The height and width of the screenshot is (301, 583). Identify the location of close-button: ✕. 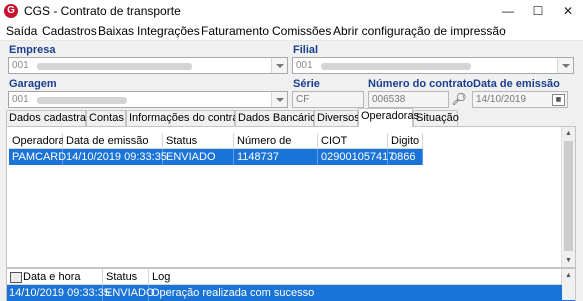
(568, 11).